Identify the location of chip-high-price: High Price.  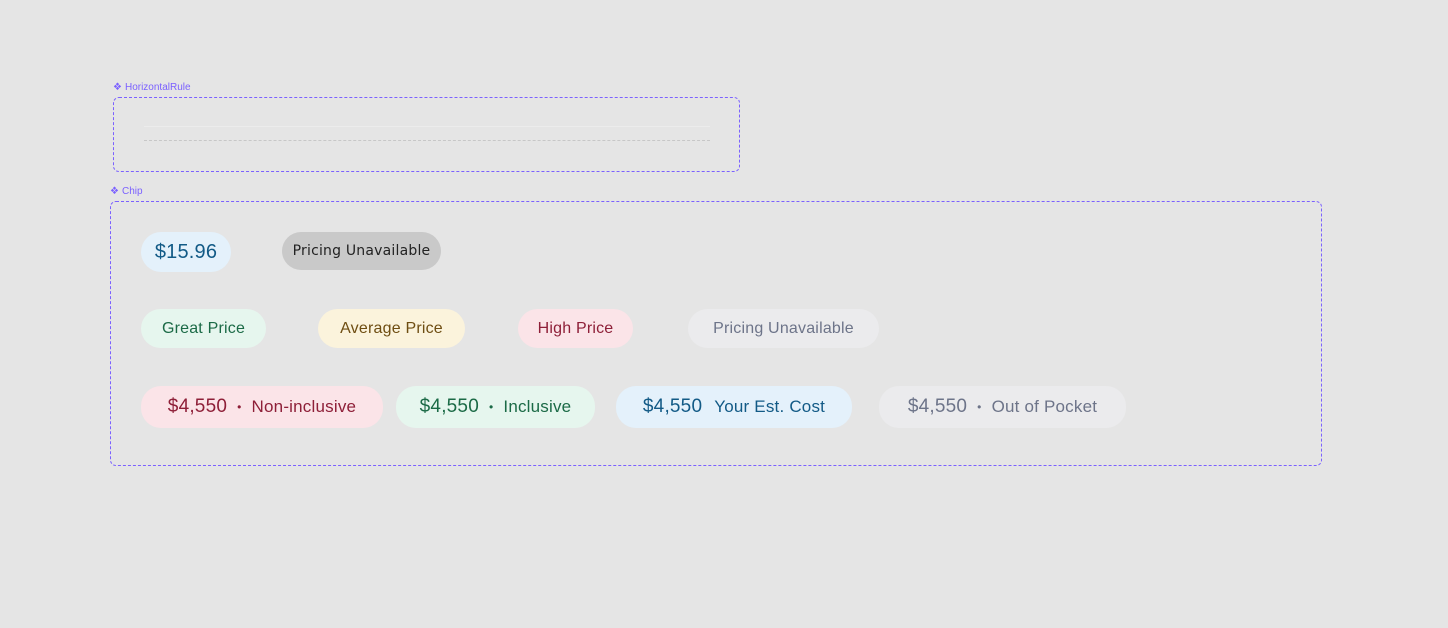
(575, 328).